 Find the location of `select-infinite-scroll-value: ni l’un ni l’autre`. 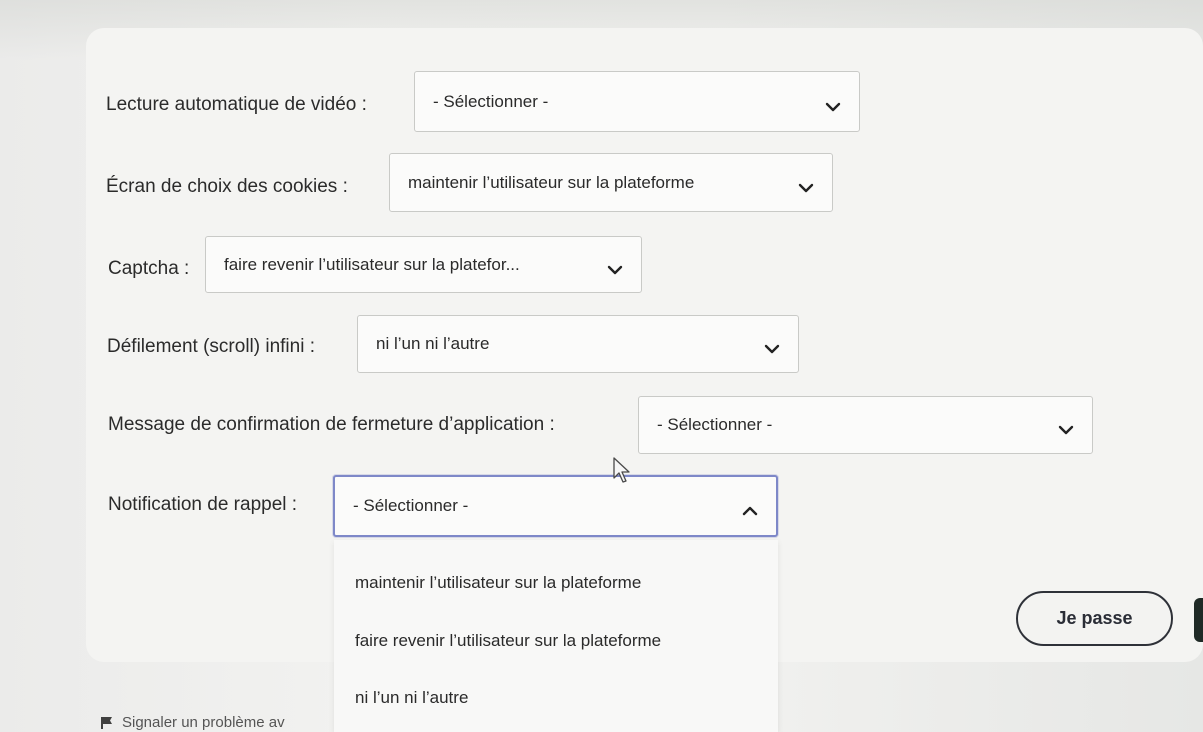

select-infinite-scroll-value: ni l’un ni l’autre is located at coordinates (433, 343).